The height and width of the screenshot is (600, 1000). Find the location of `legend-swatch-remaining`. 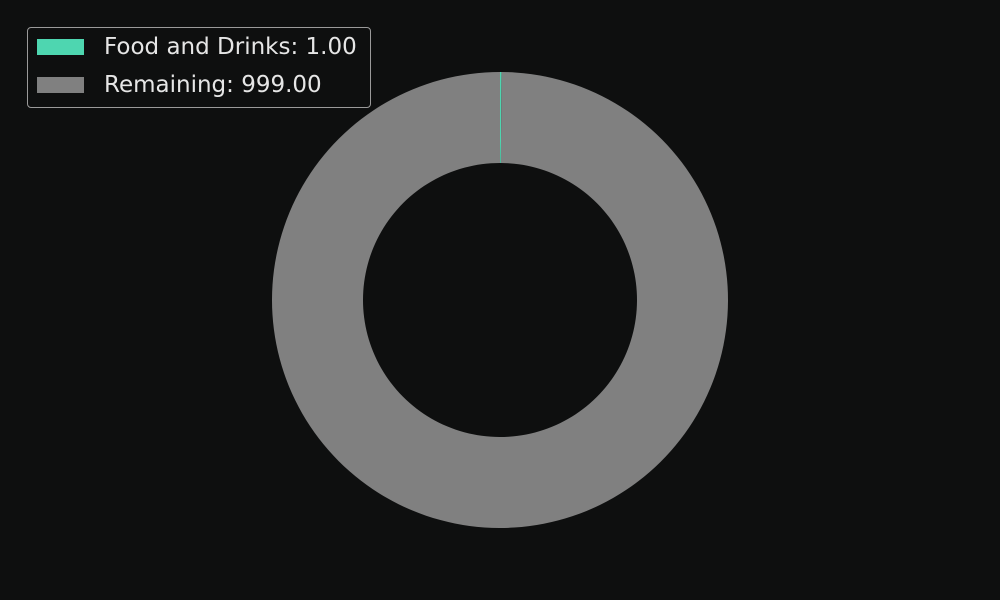

legend-swatch-remaining is located at coordinates (60, 85).